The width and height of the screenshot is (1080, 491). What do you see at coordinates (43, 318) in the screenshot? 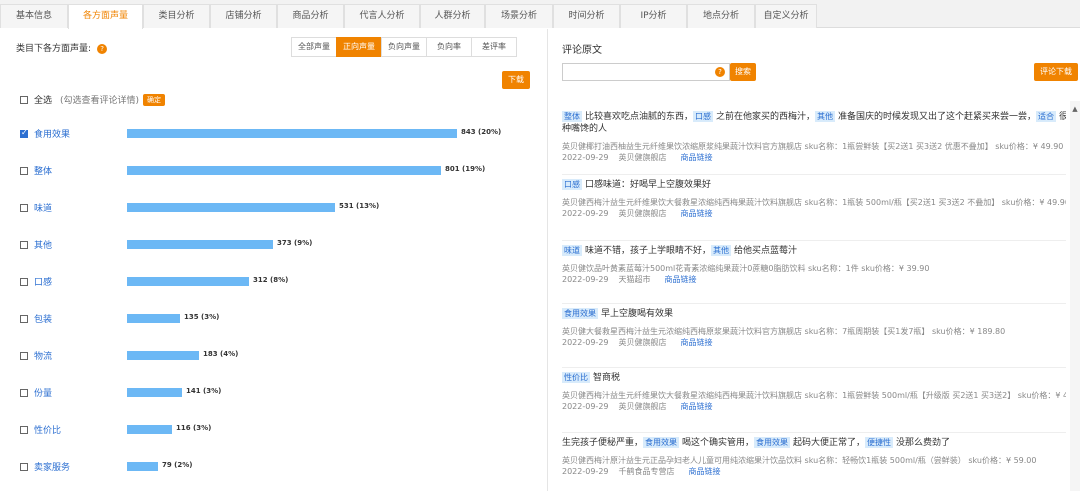
I see `aspect-label: 包装` at bounding box center [43, 318].